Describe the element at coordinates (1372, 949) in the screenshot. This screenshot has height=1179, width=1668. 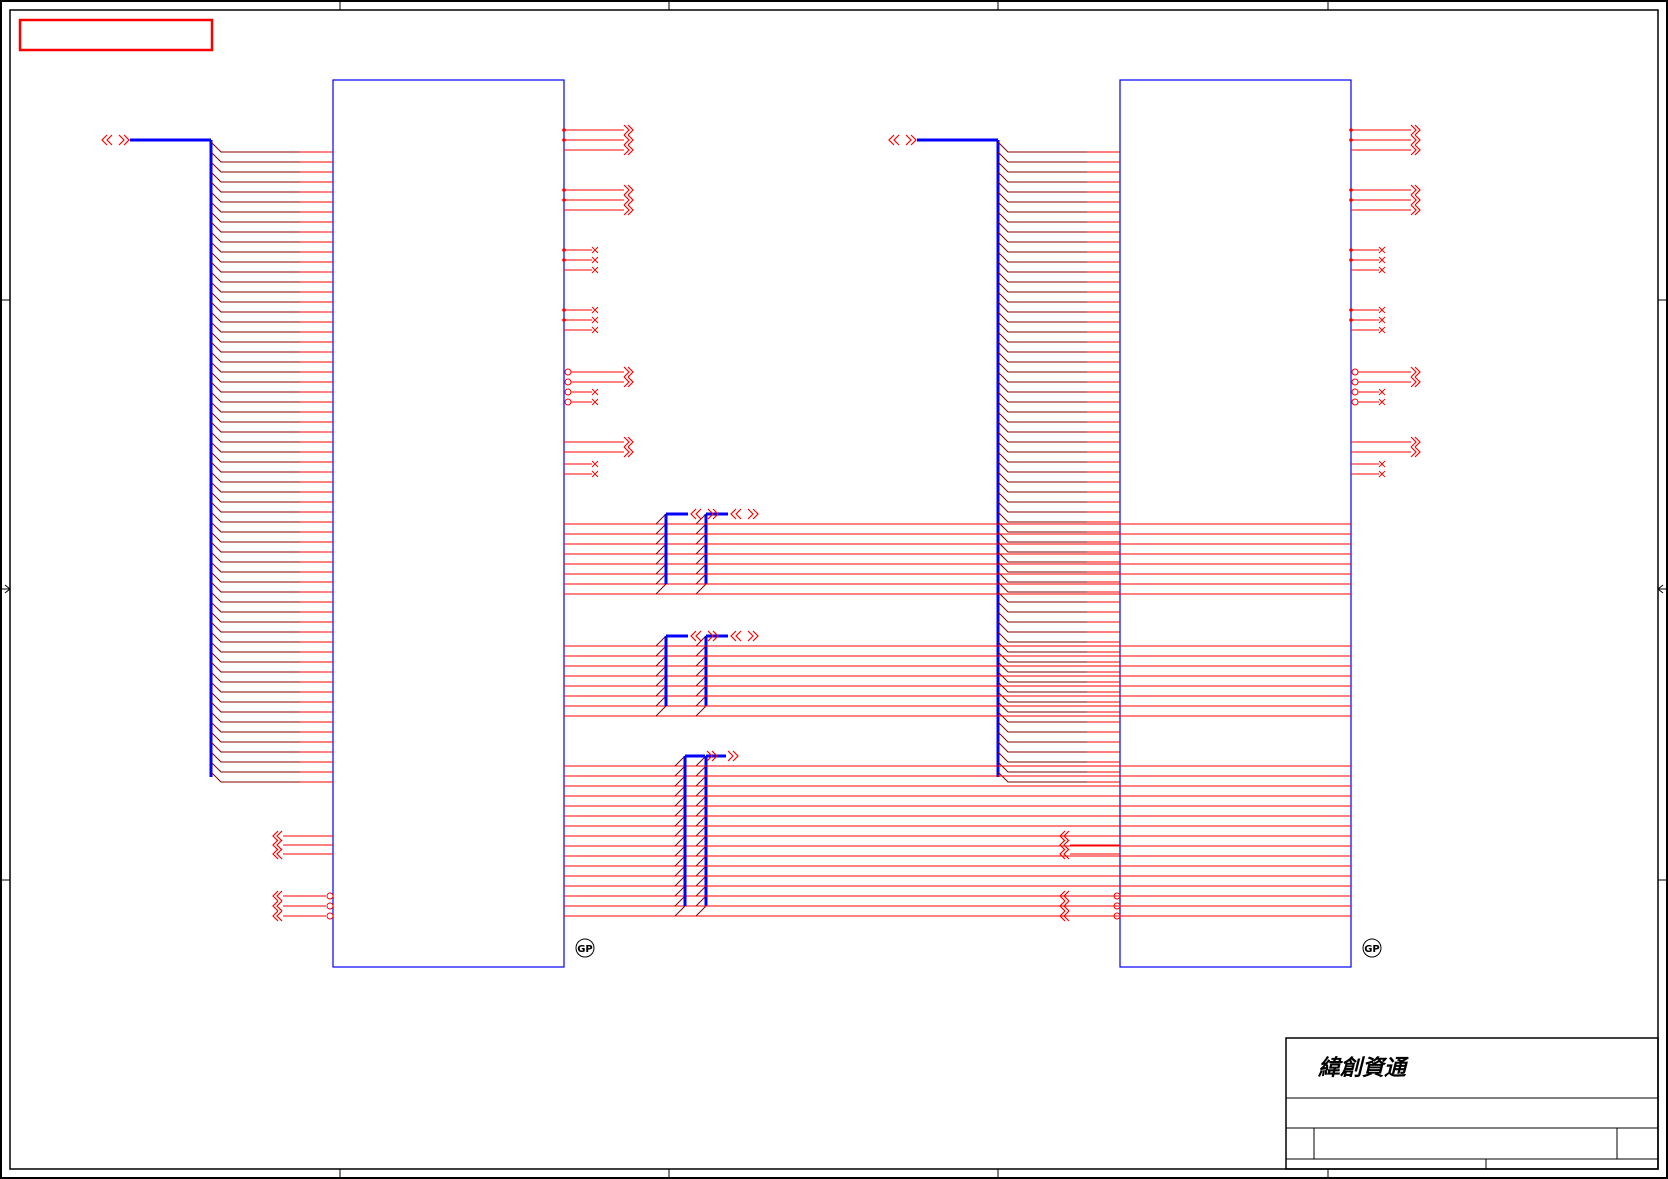
I see `gp-mark-label: GP` at that location.